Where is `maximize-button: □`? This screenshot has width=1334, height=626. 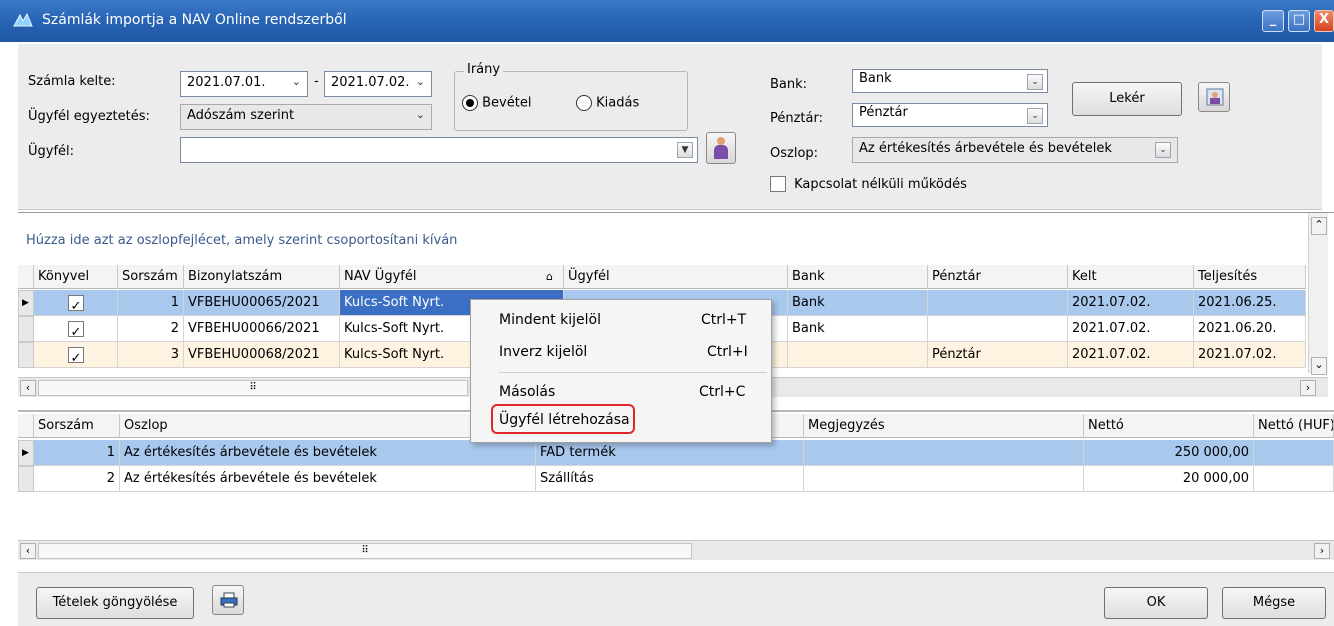 maximize-button: □ is located at coordinates (1299, 21).